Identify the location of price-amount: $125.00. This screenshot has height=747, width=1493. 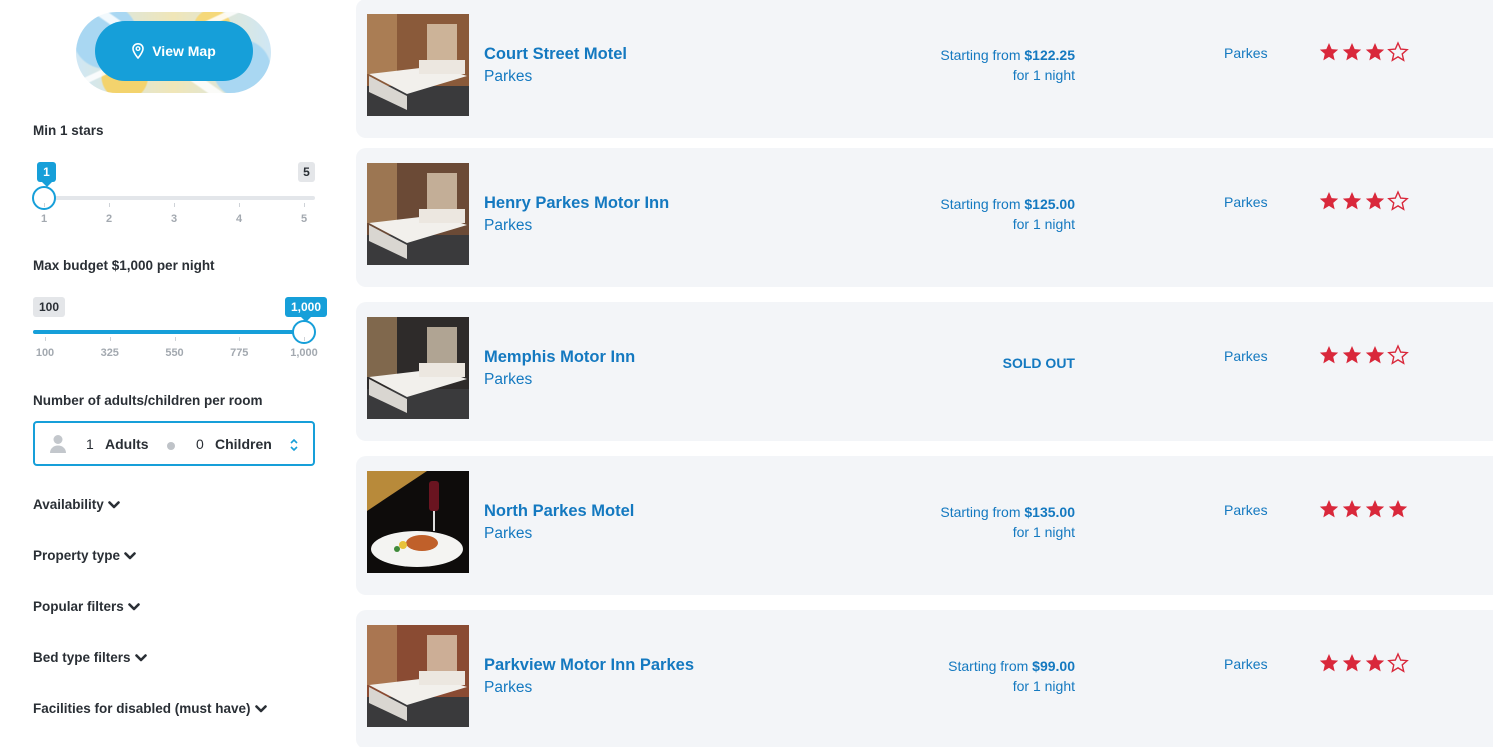
(1049, 204).